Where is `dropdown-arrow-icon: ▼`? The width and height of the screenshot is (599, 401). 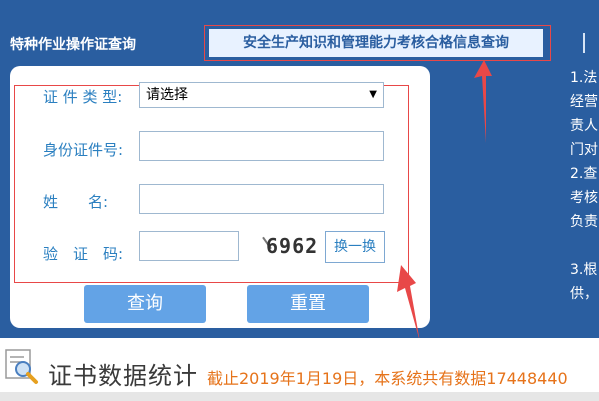 dropdown-arrow-icon: ▼ is located at coordinates (373, 94).